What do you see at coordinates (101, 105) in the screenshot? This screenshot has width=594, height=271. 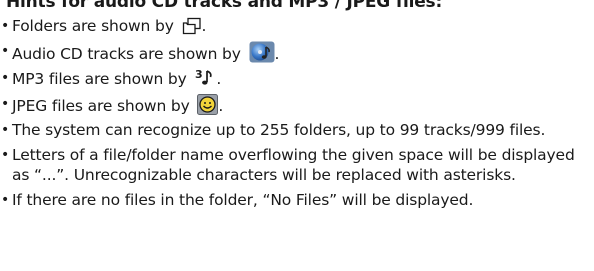 I see `list-item-text: JPEG files are shown by` at bounding box center [101, 105].